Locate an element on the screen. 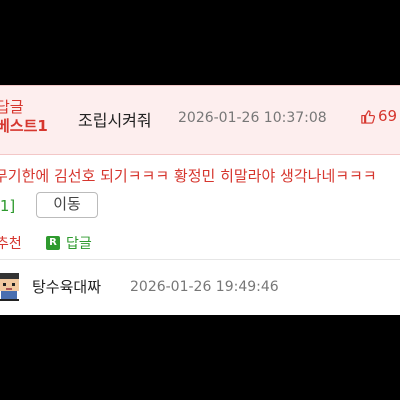  best-badge-line1: 답글 is located at coordinates (12, 107).